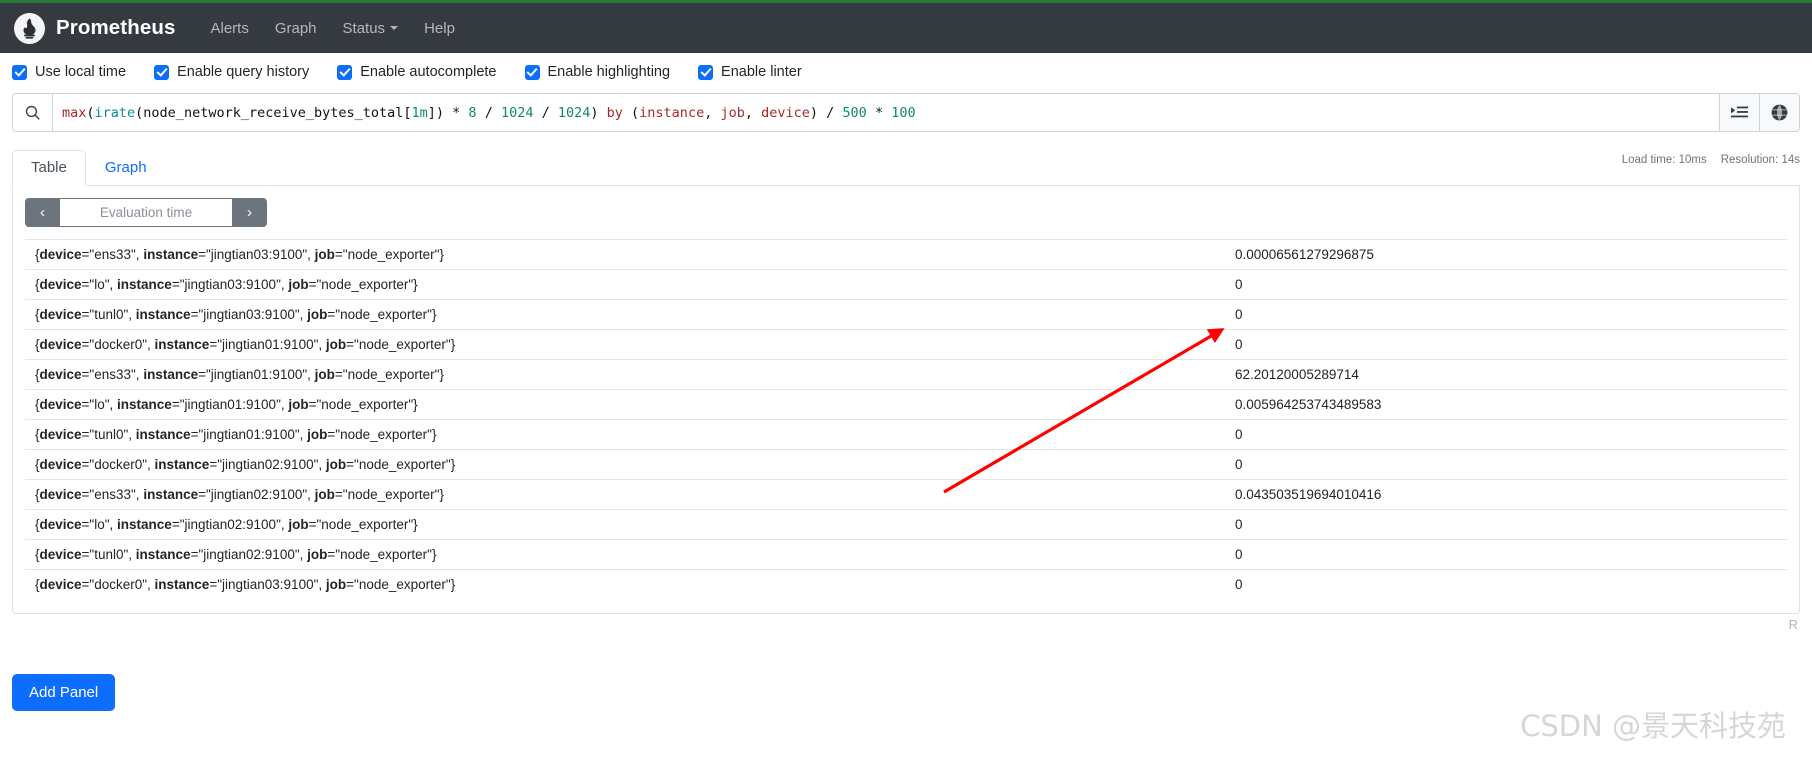  I want to click on option-use-local-time: Use local time, so click(69, 72).